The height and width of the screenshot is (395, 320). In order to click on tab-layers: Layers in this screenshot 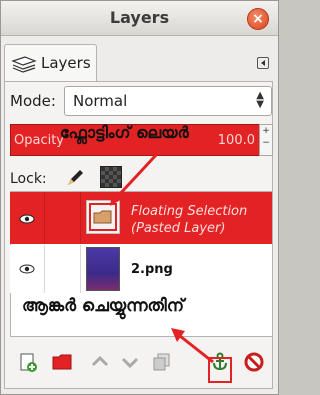, I will do `click(50, 63)`.